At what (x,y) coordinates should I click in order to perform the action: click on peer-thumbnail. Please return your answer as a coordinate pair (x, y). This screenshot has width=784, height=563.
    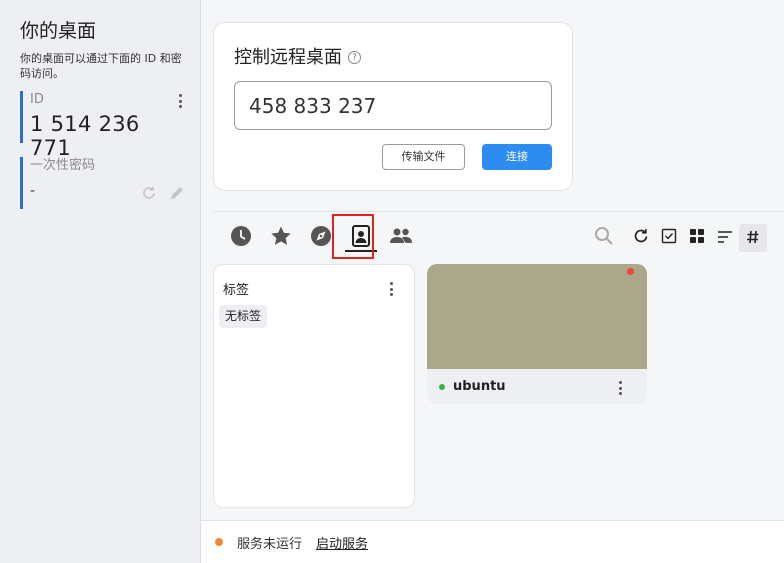
    Looking at the image, I should click on (537, 316).